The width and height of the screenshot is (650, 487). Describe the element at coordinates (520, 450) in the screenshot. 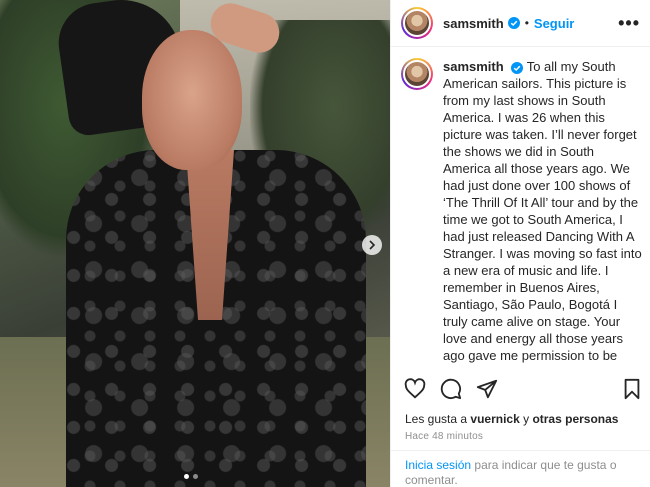

I see `divider` at that location.